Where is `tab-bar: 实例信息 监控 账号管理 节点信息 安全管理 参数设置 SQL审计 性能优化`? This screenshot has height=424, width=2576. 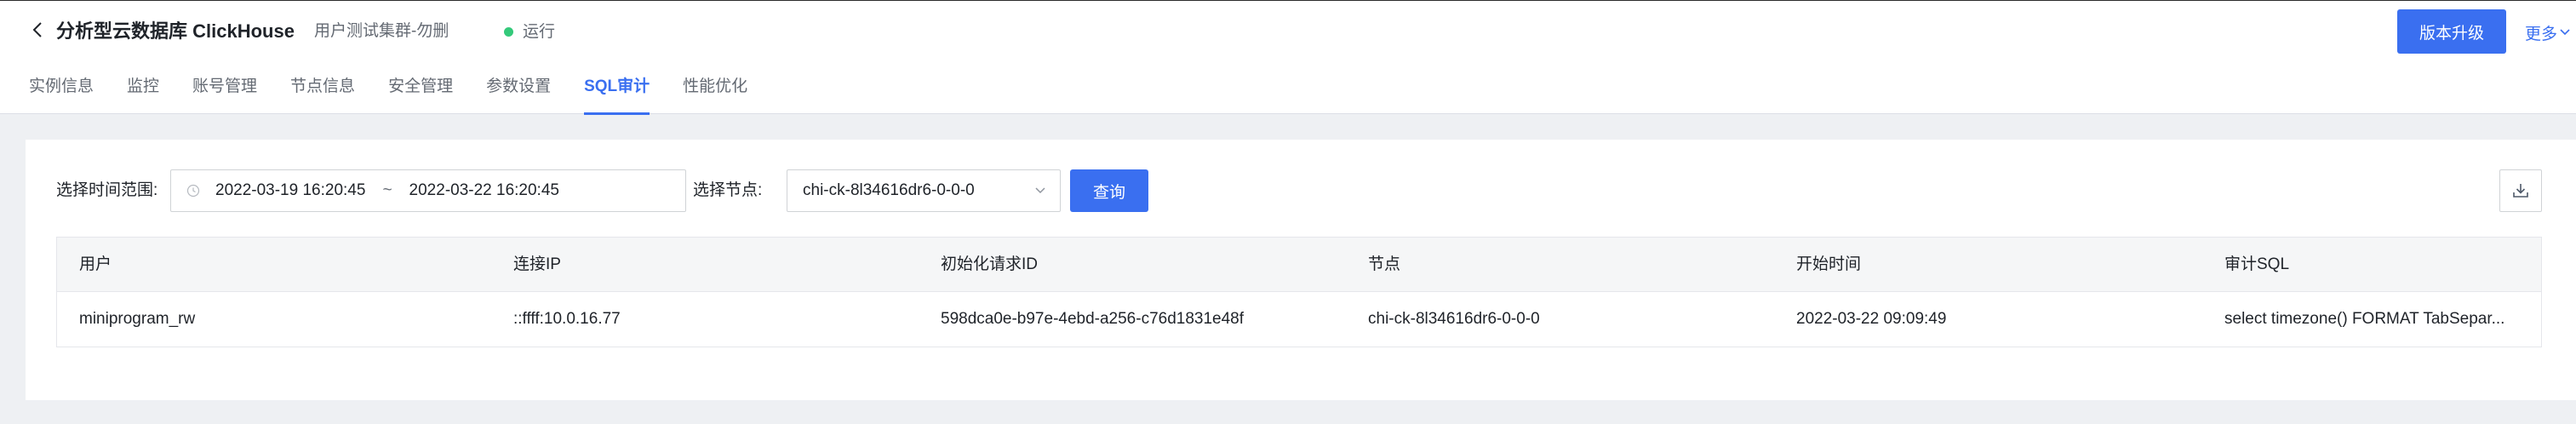 tab-bar: 实例信息 监控 账号管理 节点信息 安全管理 参数设置 SQL审计 性能优化 is located at coordinates (405, 94).